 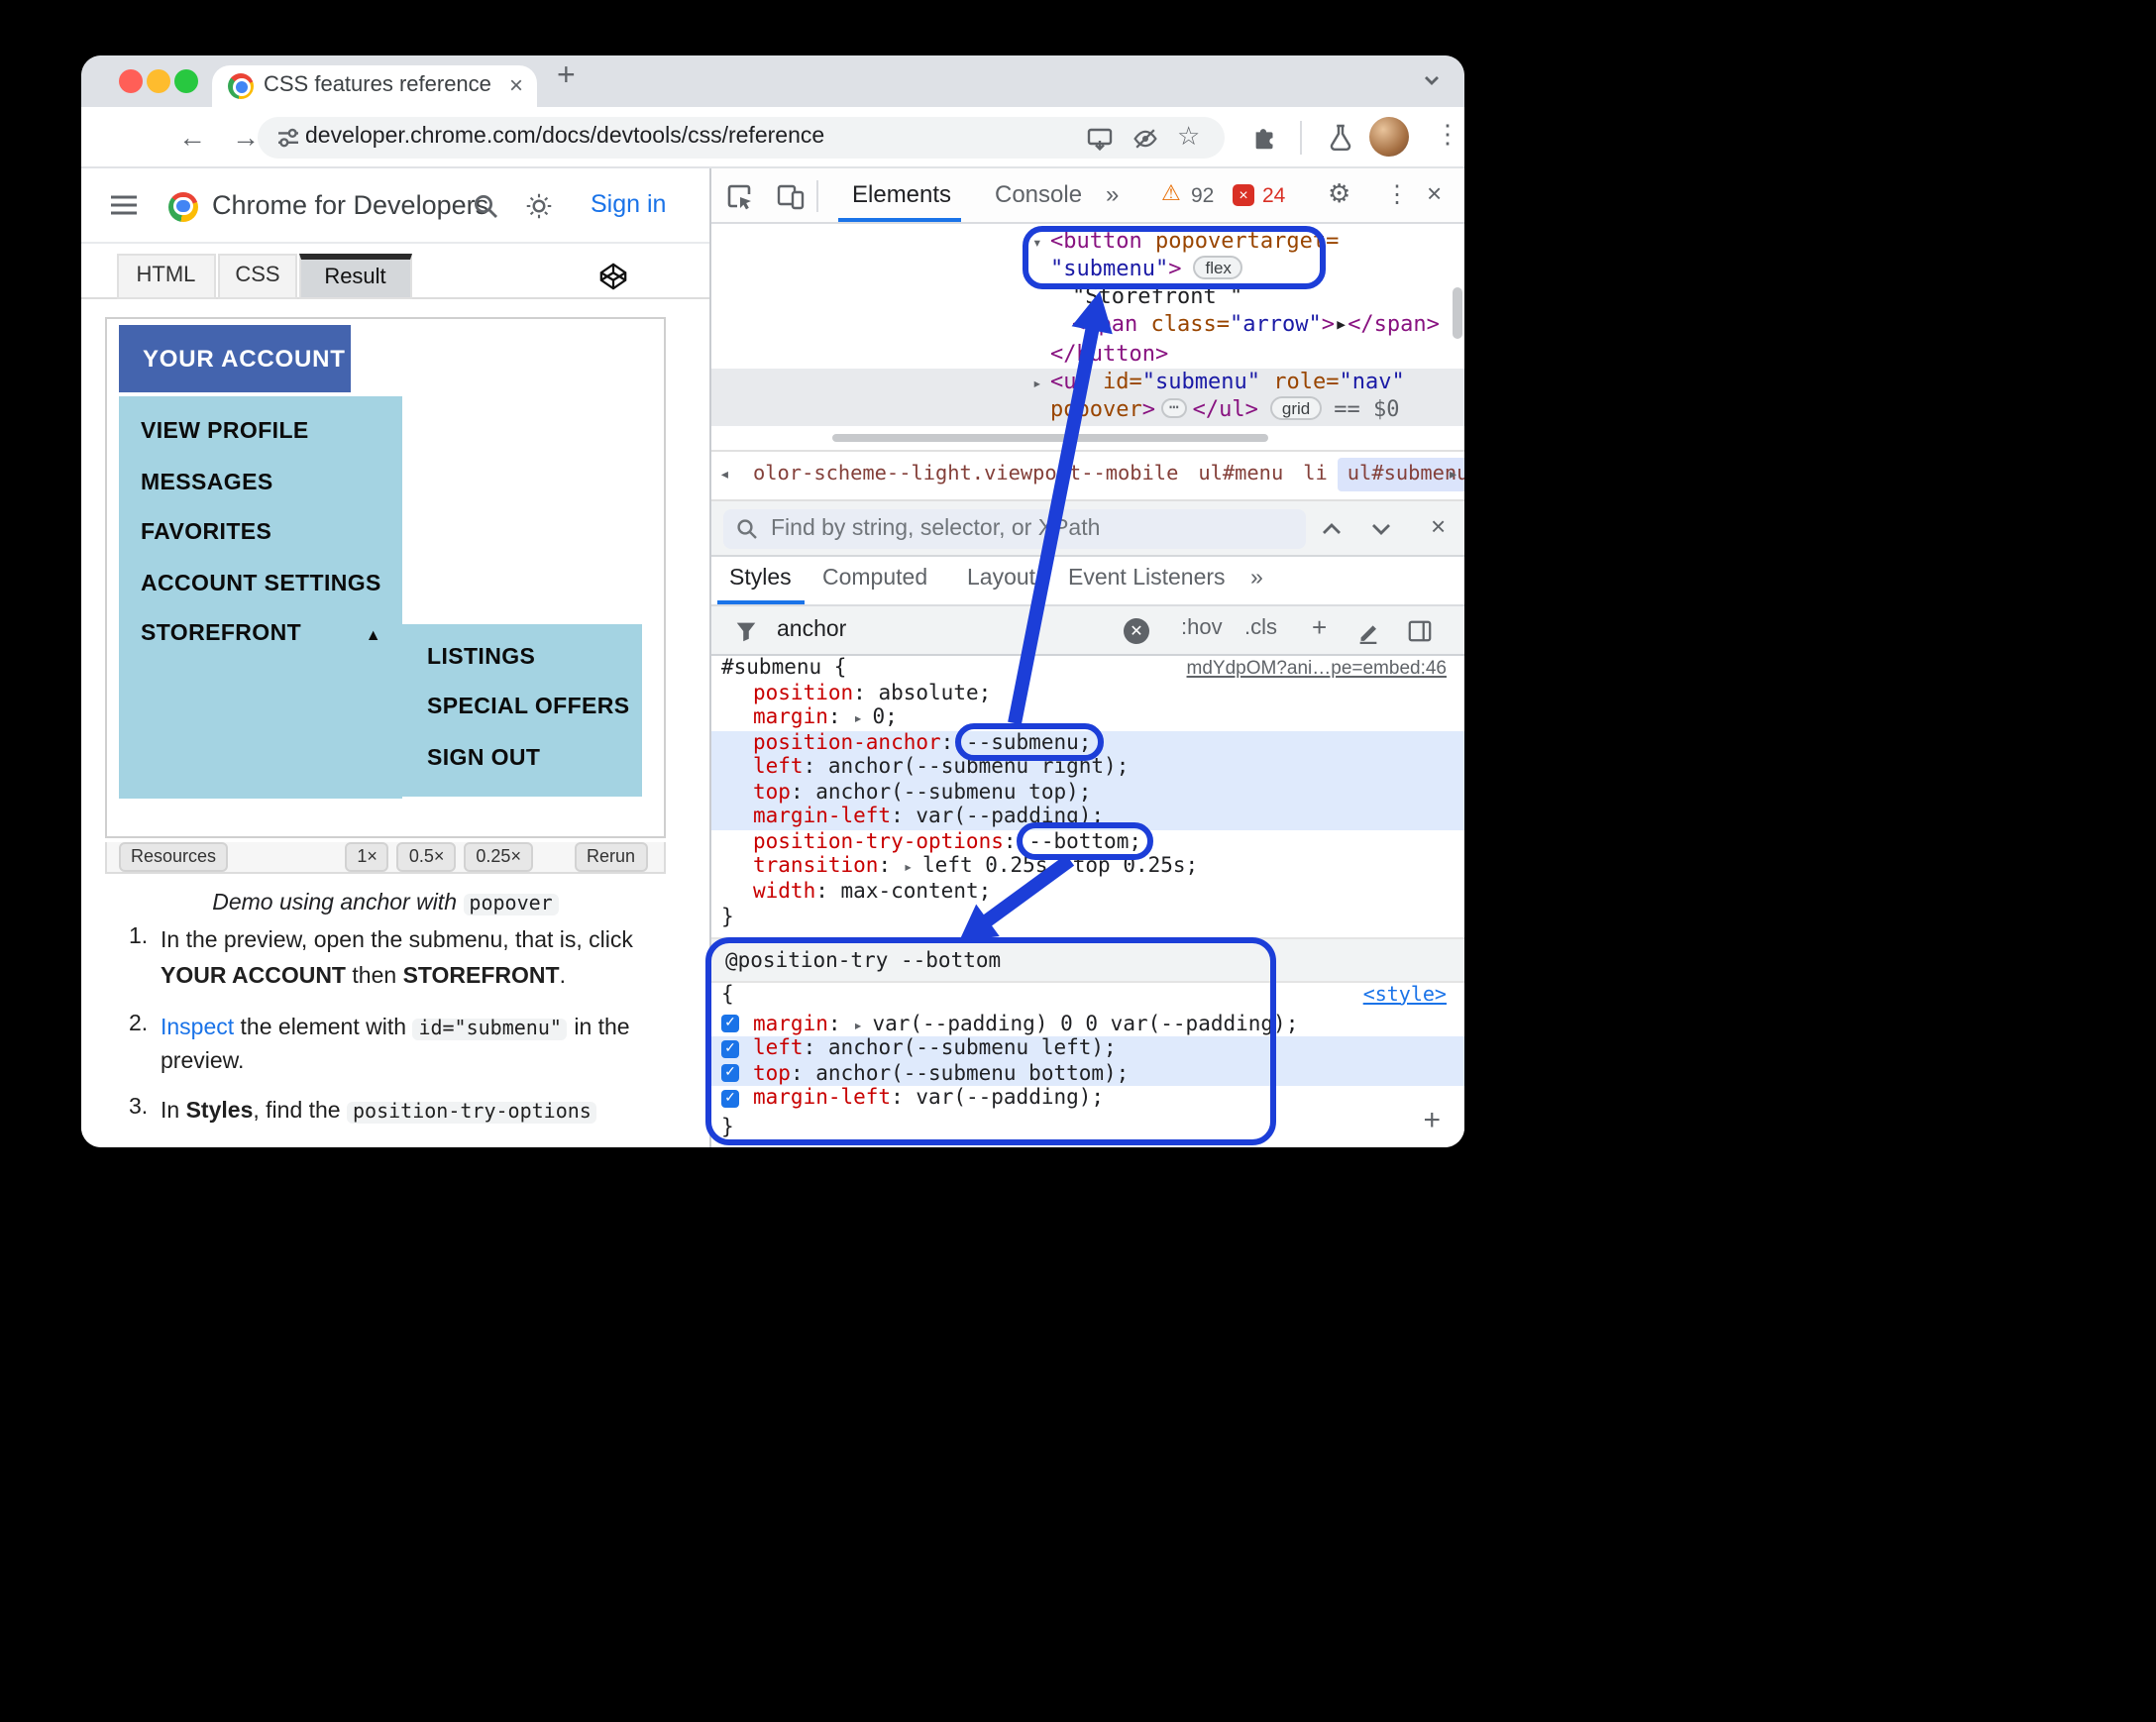 What do you see at coordinates (791, 196) in the screenshot?
I see `device-toolbar-icon` at bounding box center [791, 196].